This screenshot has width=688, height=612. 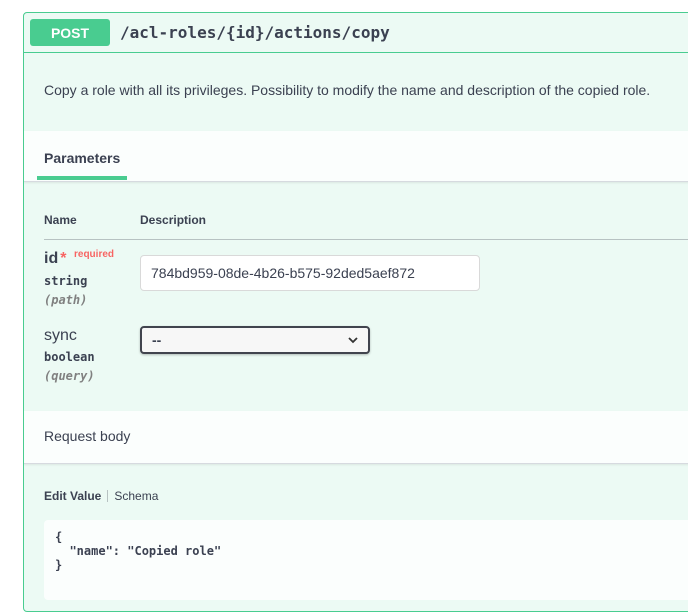 I want to click on body-tabs: Edit Value Schema, so click(x=101, y=496).